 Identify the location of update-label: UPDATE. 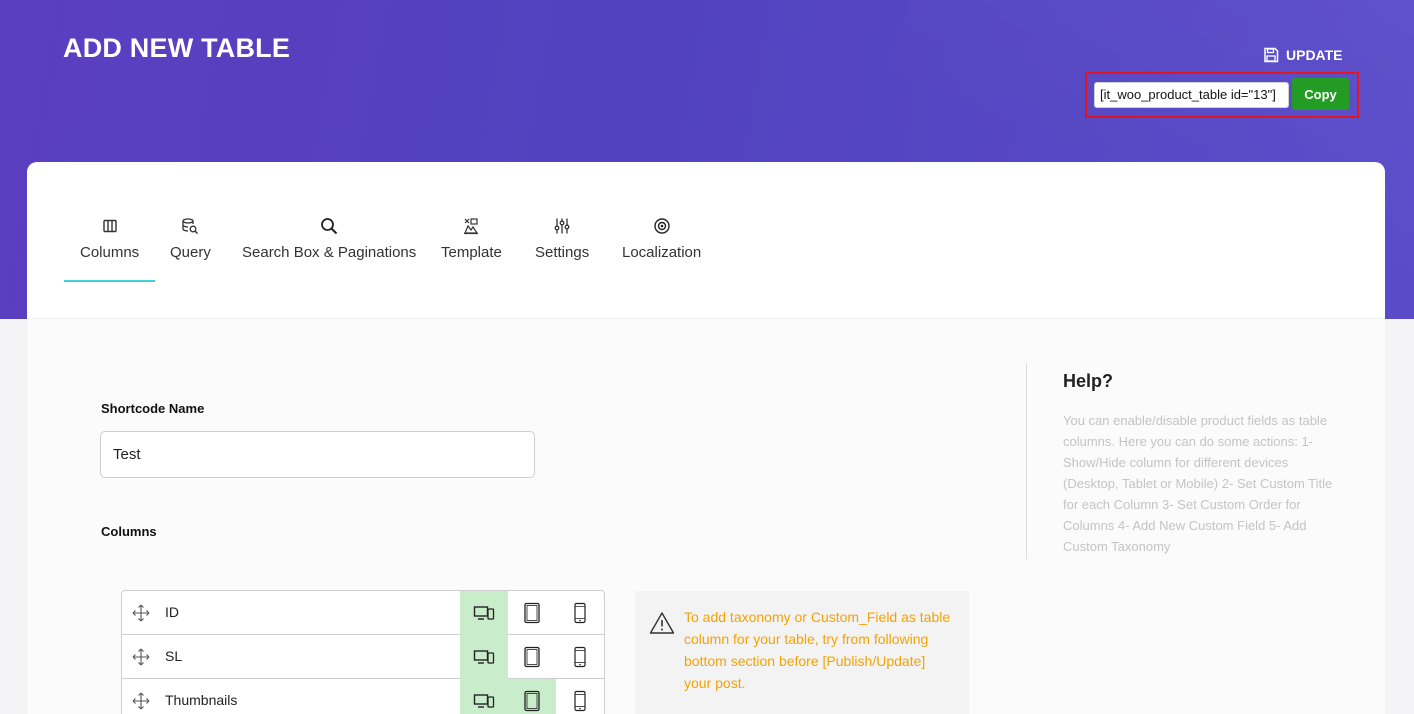
(1314, 55).